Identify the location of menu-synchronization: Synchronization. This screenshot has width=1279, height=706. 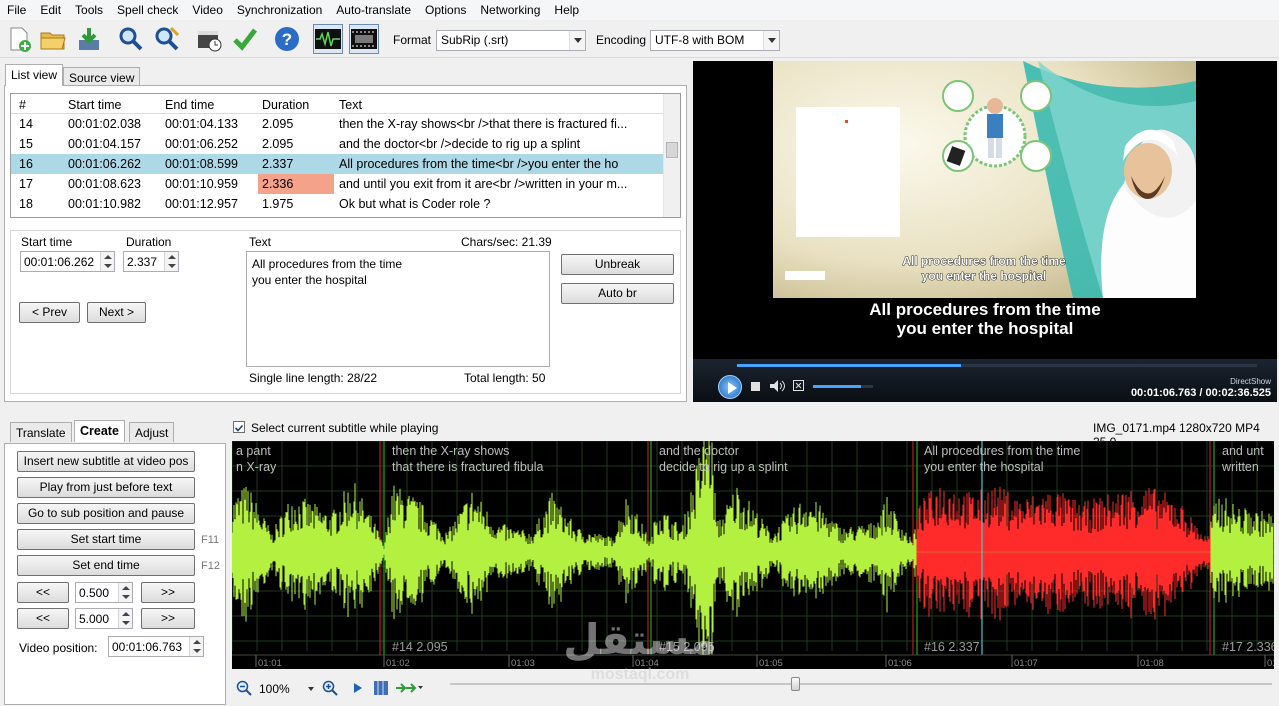
(279, 10).